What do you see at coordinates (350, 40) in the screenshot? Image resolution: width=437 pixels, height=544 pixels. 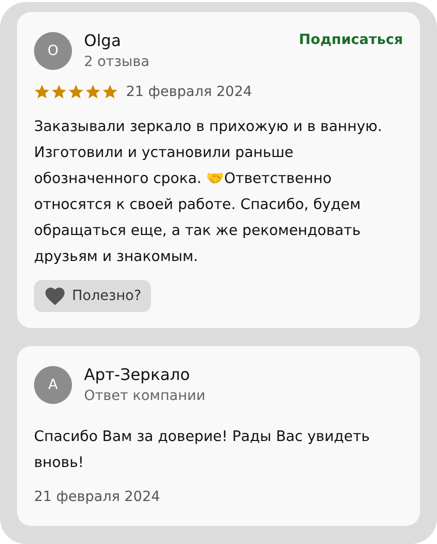 I see `subscribe-link: Подписаться` at bounding box center [350, 40].